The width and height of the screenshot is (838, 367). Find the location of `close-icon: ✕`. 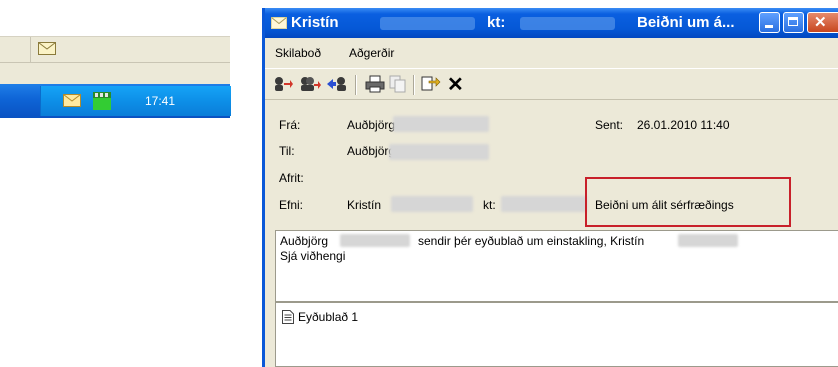

close-icon: ✕ is located at coordinates (820, 22).